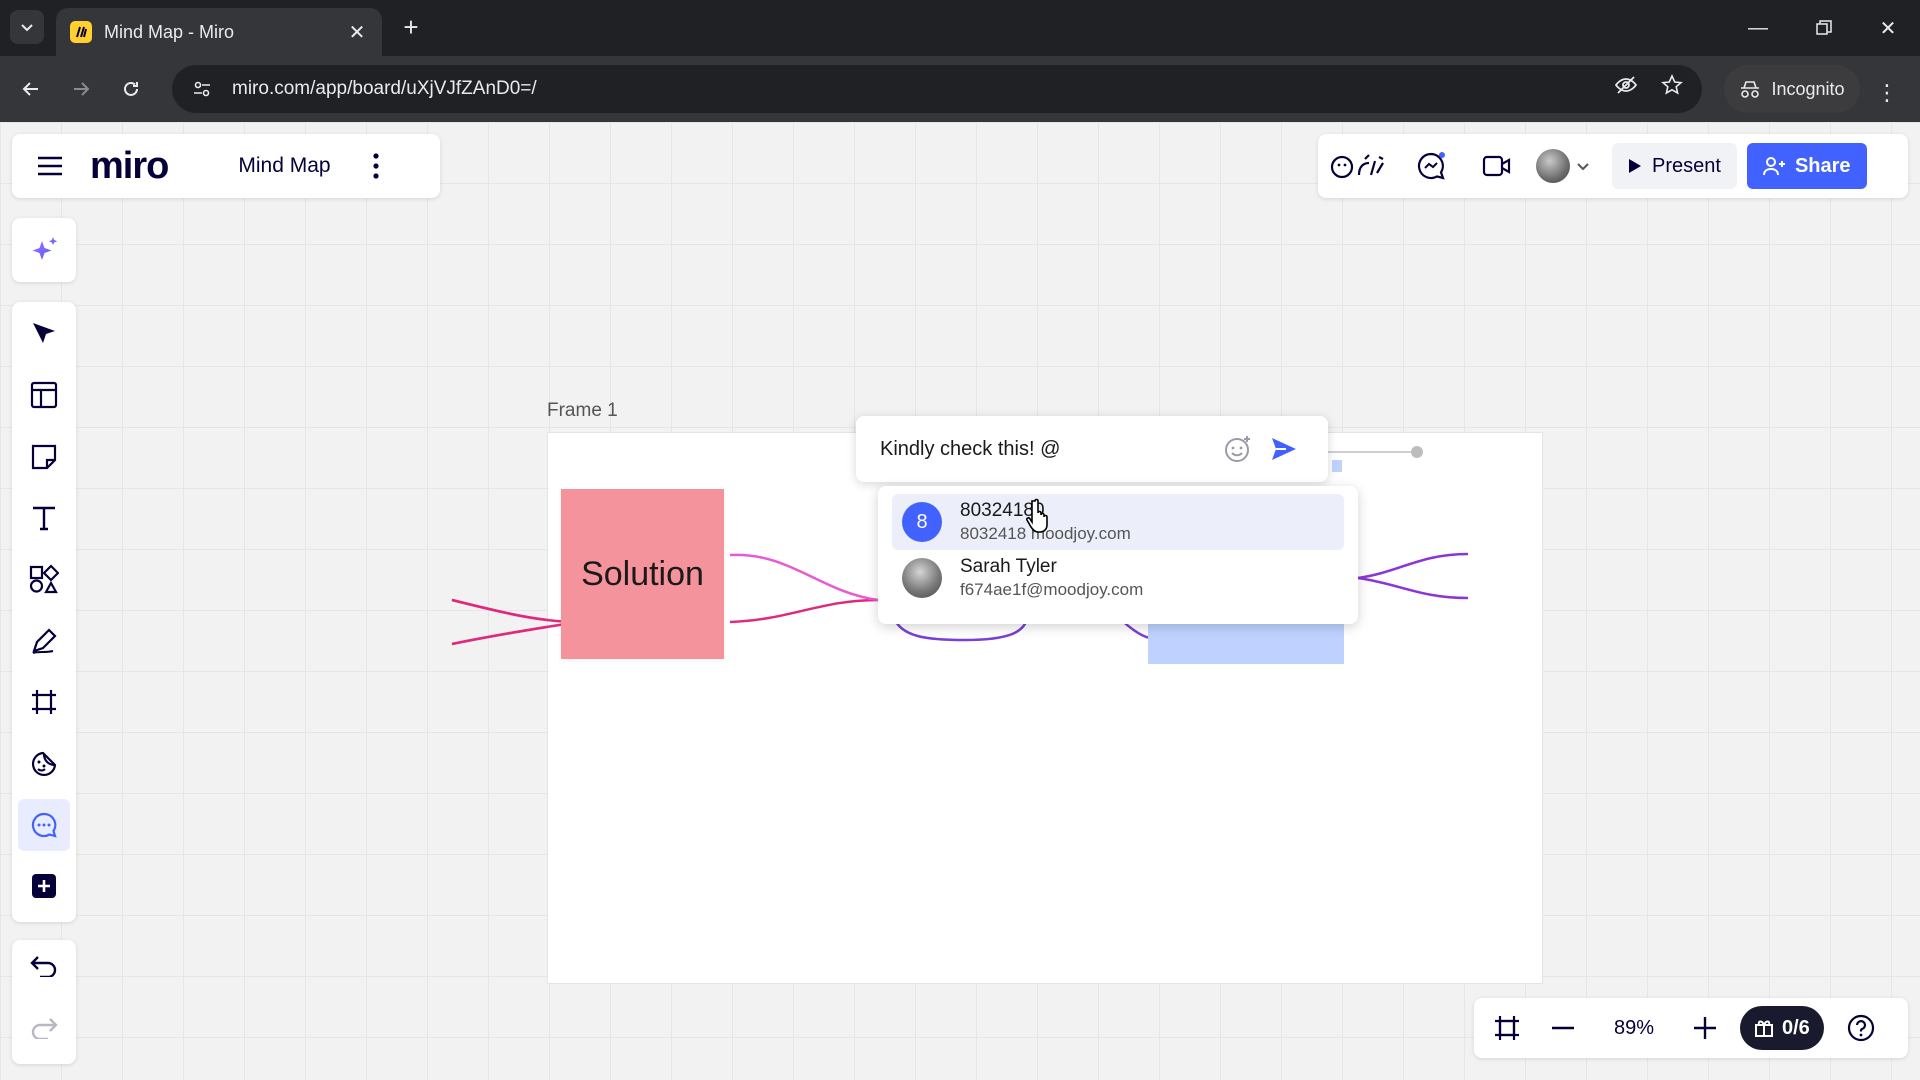 The width and height of the screenshot is (1920, 1080). I want to click on mention-email: f674ae1f@moodjoy.com, so click(1052, 589).